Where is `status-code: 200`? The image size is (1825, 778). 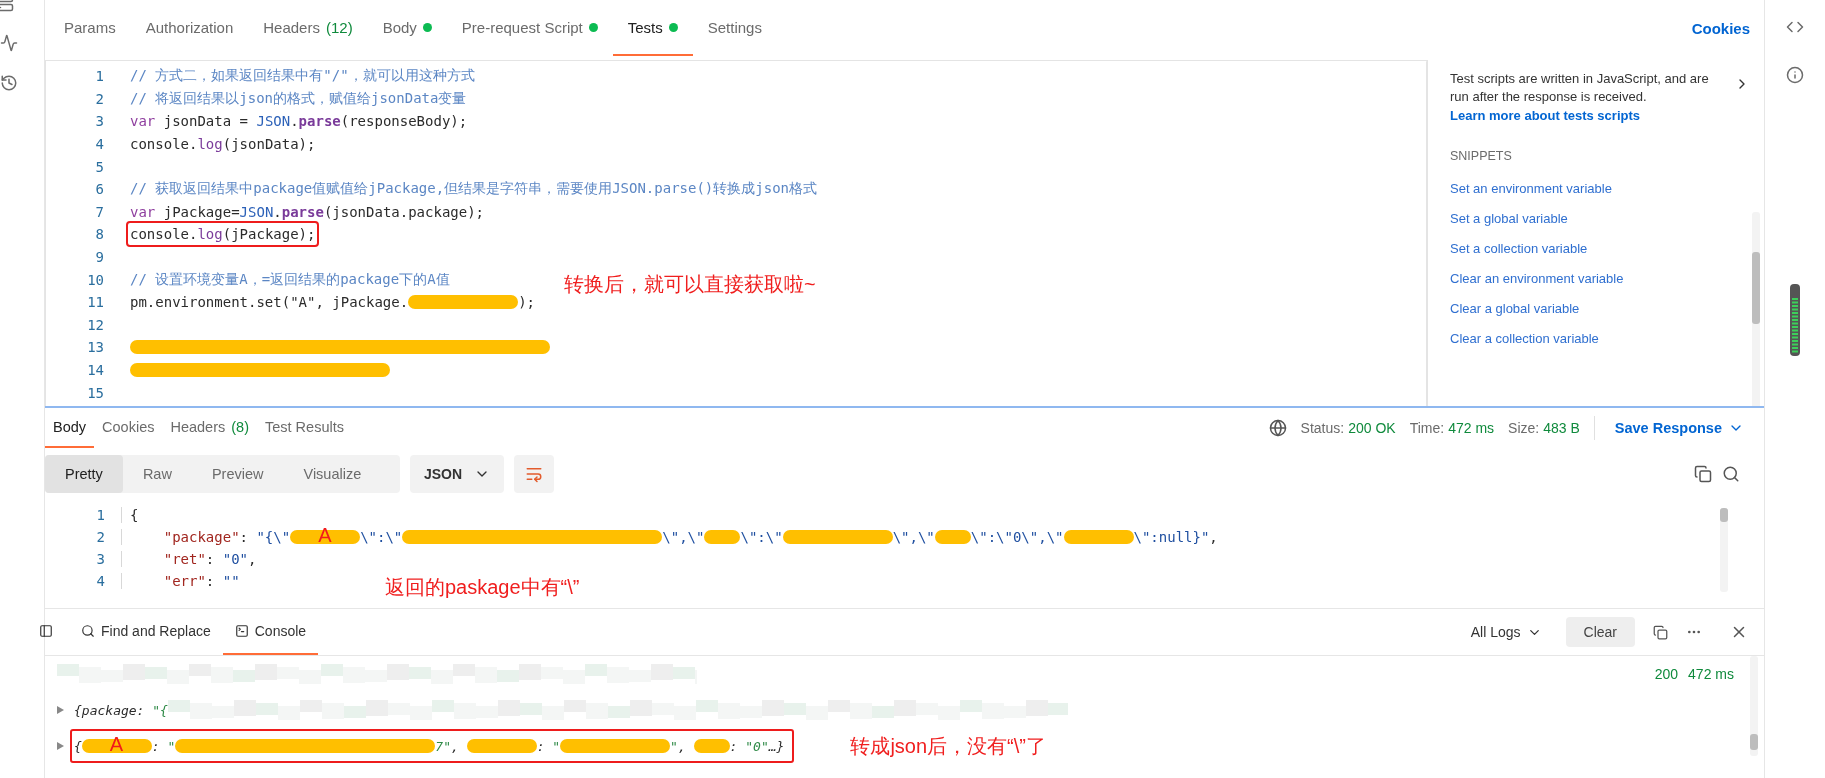
status-code: 200 is located at coordinates (1666, 674).